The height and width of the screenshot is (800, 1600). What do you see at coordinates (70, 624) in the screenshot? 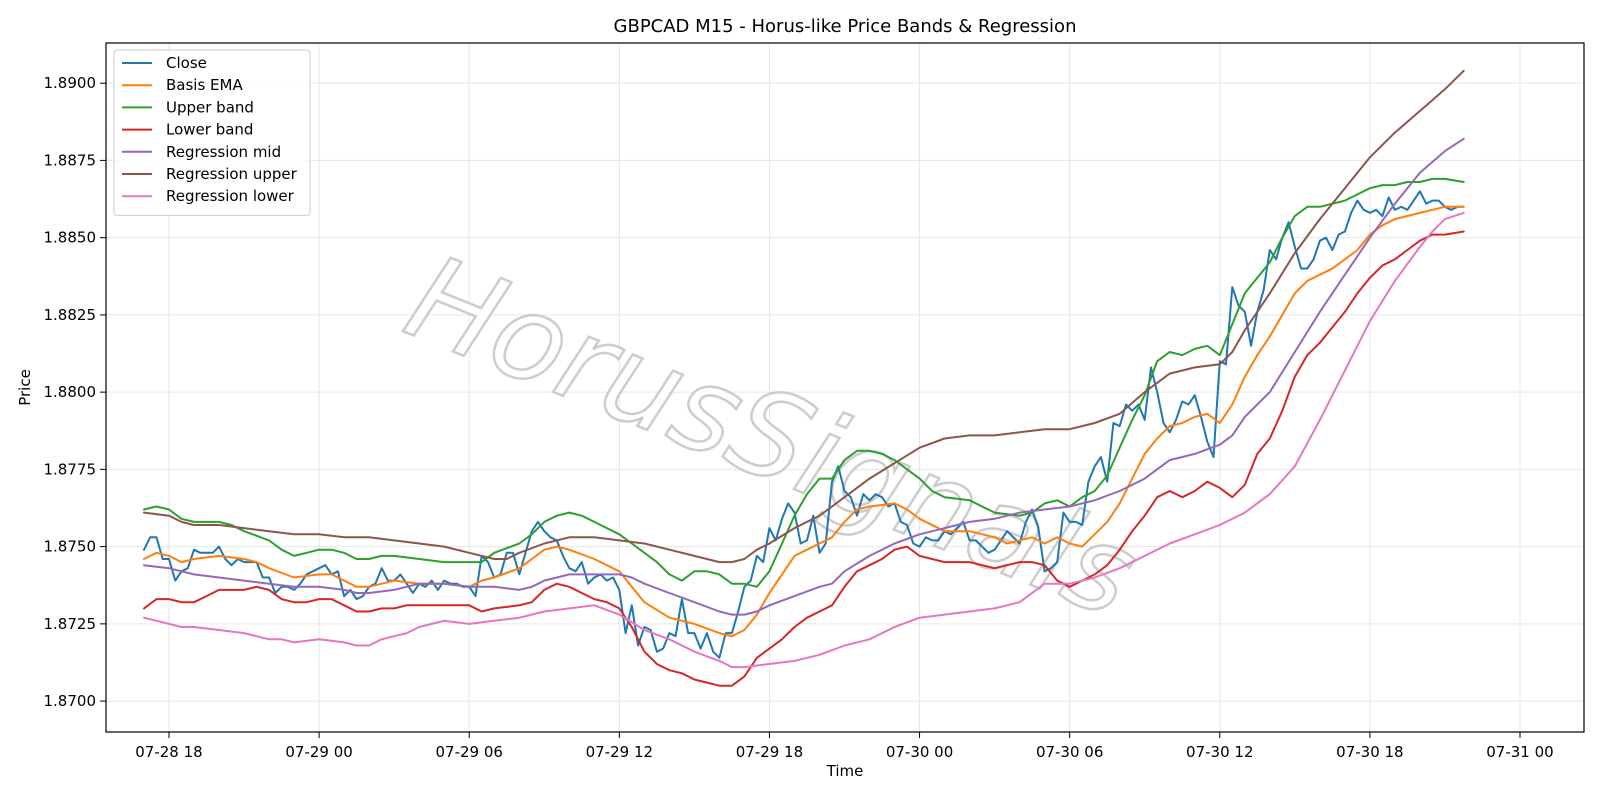
I see `y-tick-label: 1.8725` at bounding box center [70, 624].